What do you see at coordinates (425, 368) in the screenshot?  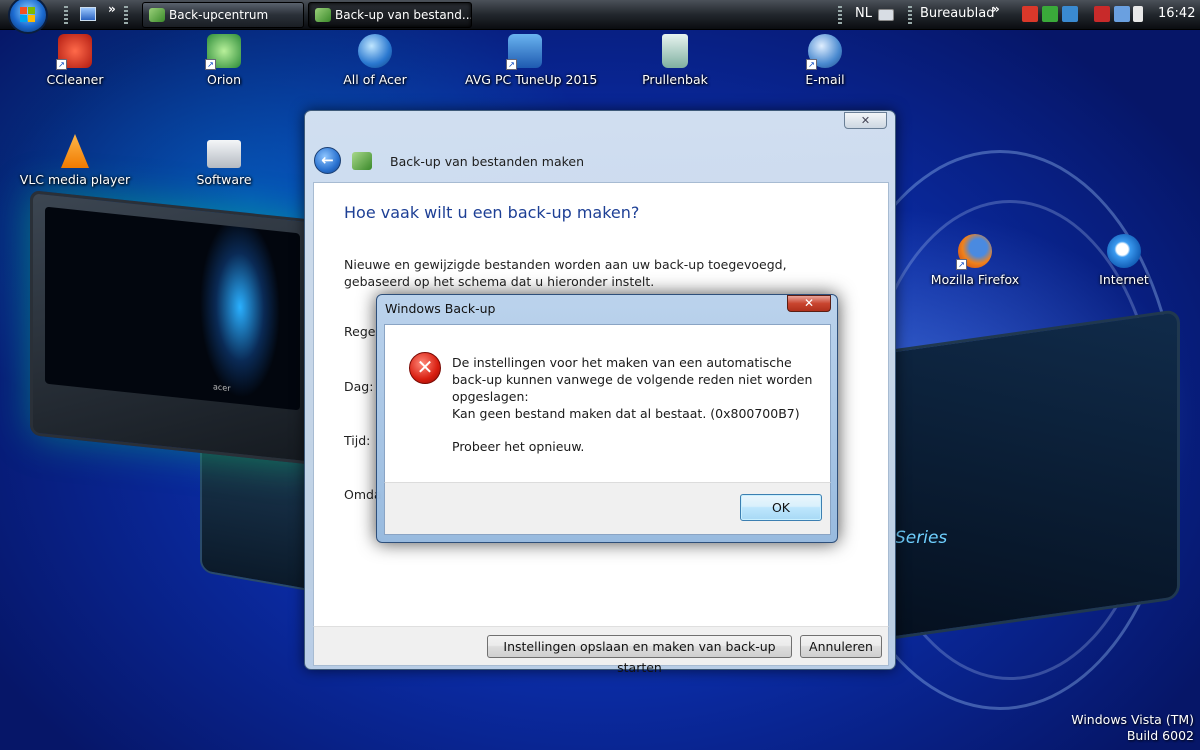 I see `error-icon: ✕` at bounding box center [425, 368].